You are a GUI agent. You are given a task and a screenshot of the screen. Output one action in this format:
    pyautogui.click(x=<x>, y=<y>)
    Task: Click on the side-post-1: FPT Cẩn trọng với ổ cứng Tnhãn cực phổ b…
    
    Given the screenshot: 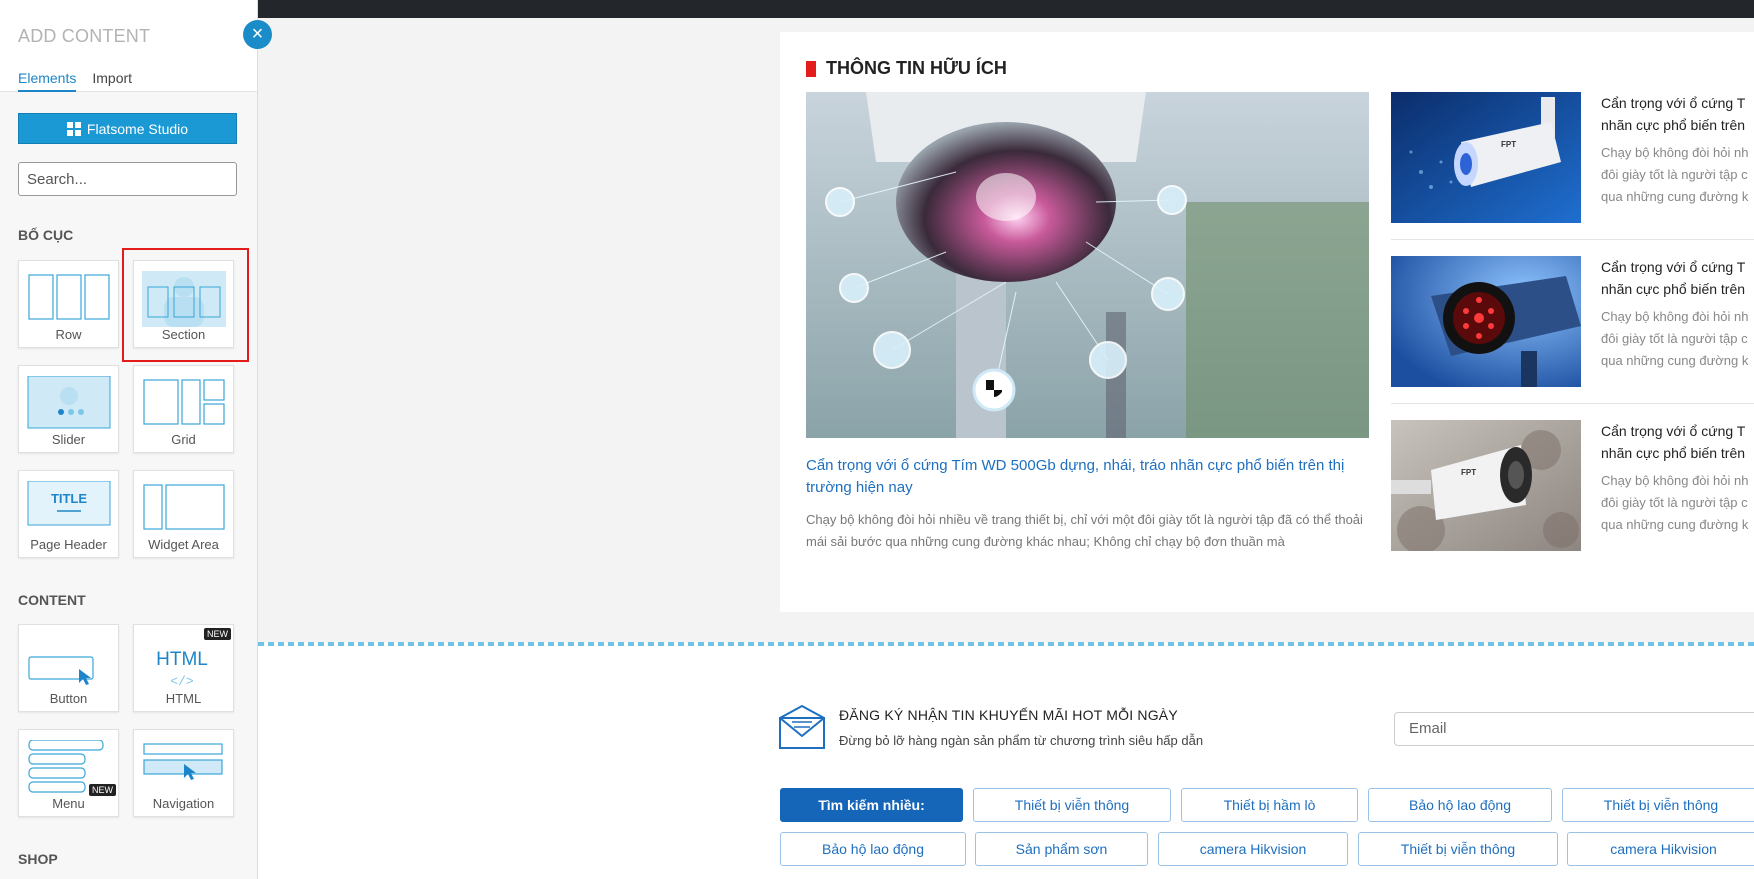 What is the action you would take?
    pyautogui.click(x=1572, y=157)
    